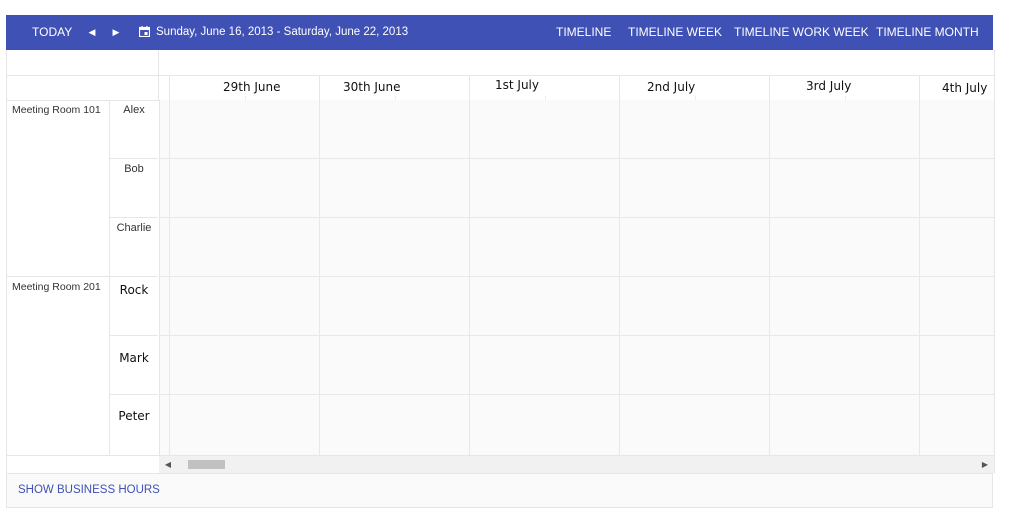  I want to click on resource-row-header: Charlie, so click(134, 247).